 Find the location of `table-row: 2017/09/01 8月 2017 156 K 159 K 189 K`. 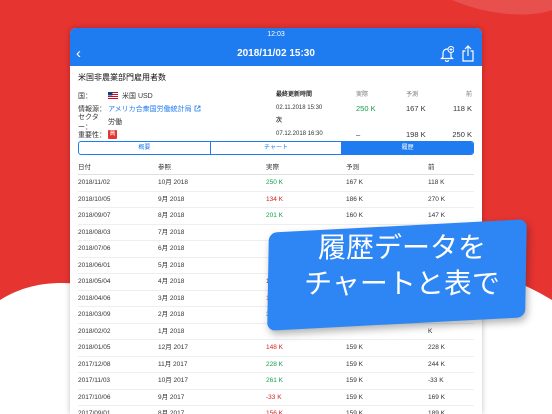

table-row: 2017/09/01 8月 2017 156 K 159 K 189 K is located at coordinates (276, 410).